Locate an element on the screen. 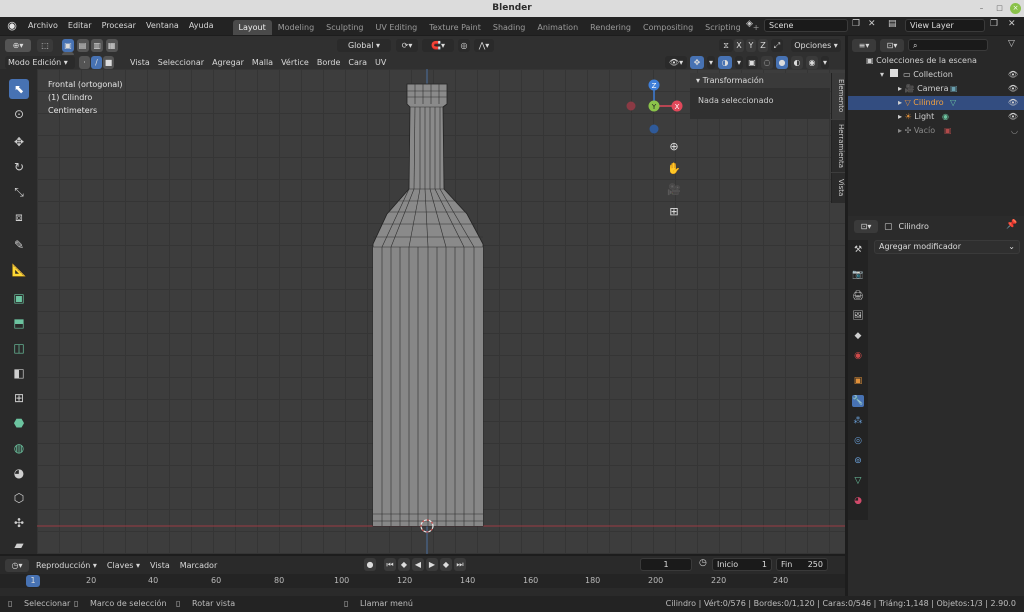  snap-toggle: 🧲▾ is located at coordinates (438, 45).